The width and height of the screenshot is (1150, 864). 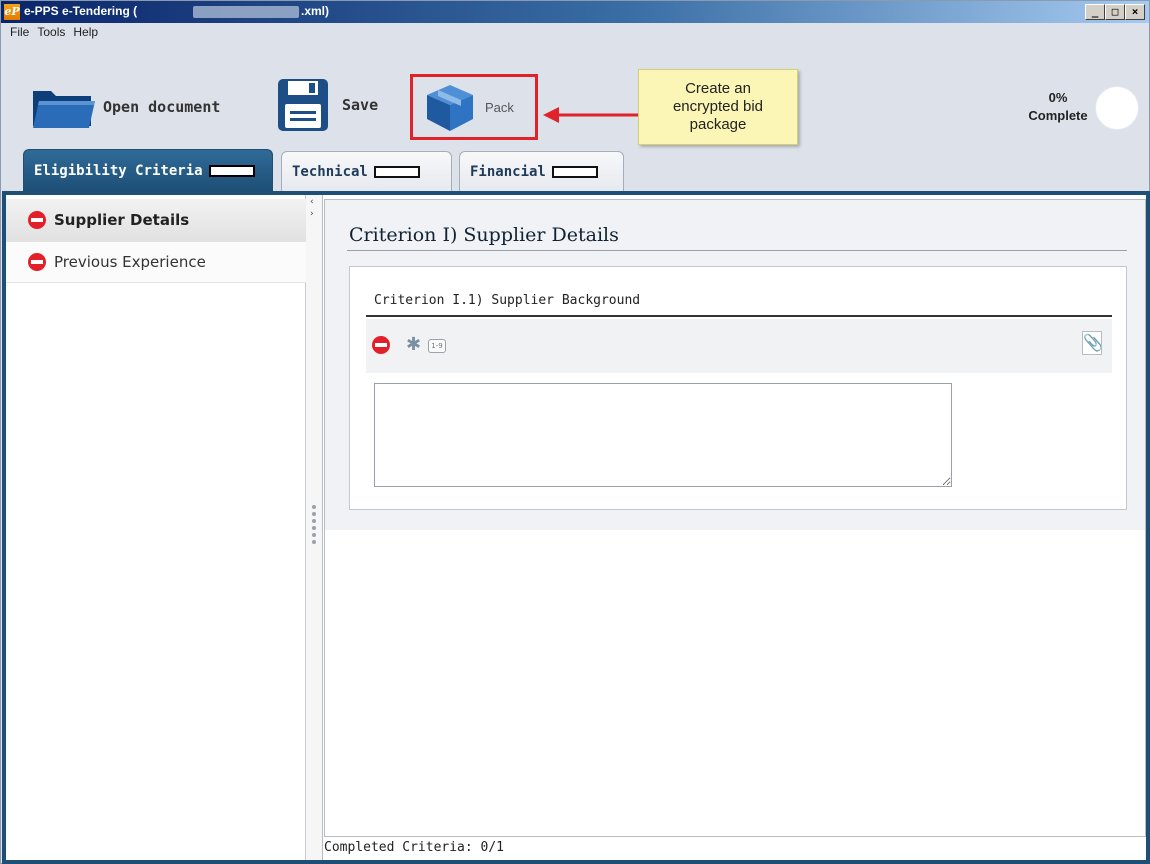 I want to click on sidebar-item-supplier-details: Supplier Details, so click(x=156, y=220).